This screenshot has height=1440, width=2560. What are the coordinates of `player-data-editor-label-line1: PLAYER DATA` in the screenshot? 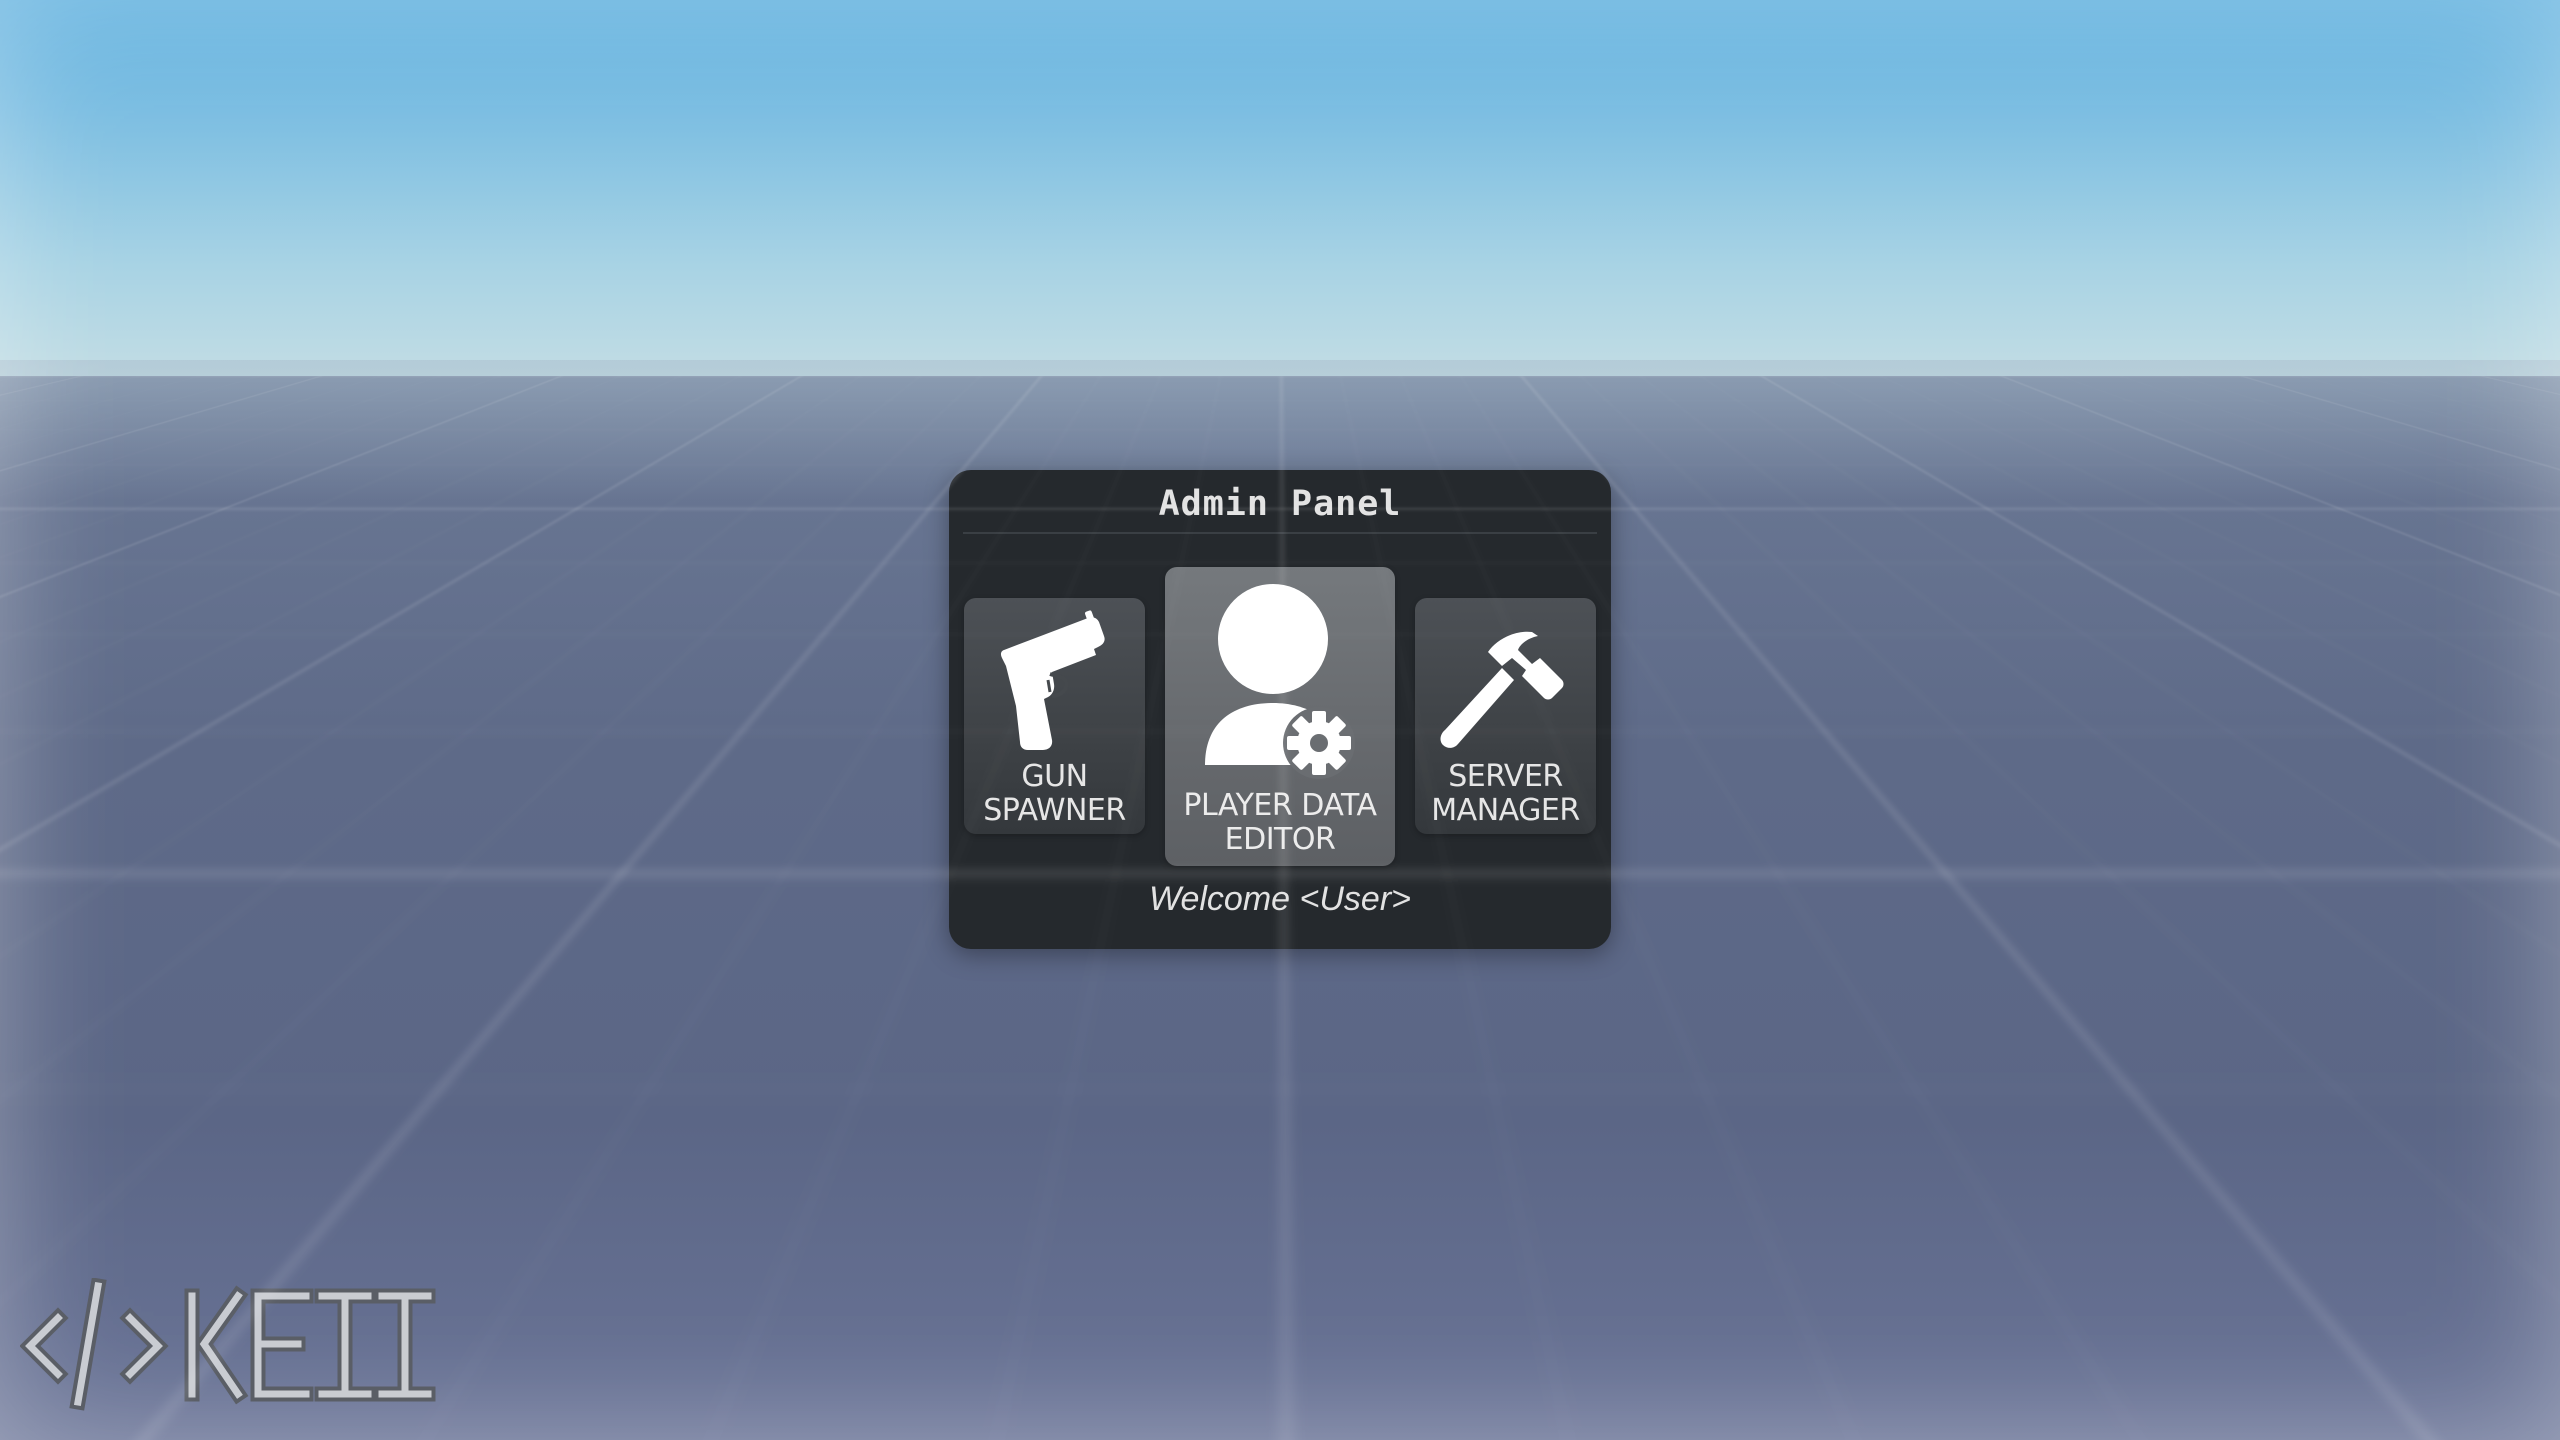 It's located at (1280, 806).